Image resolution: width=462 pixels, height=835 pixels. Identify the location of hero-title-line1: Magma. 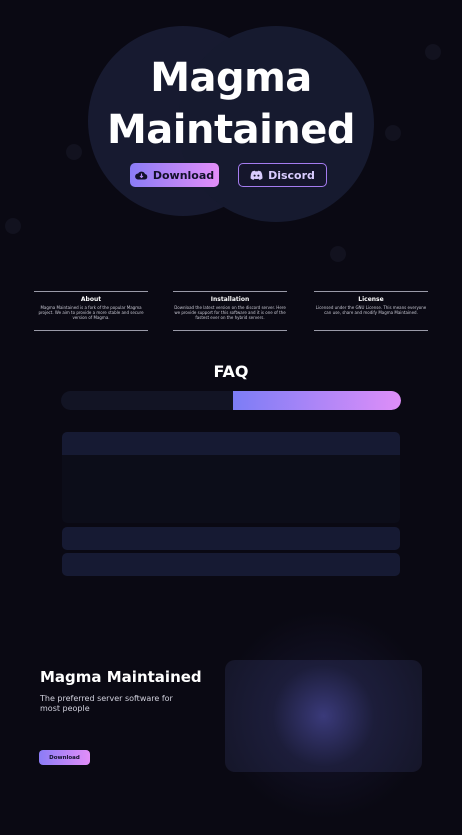
(231, 78).